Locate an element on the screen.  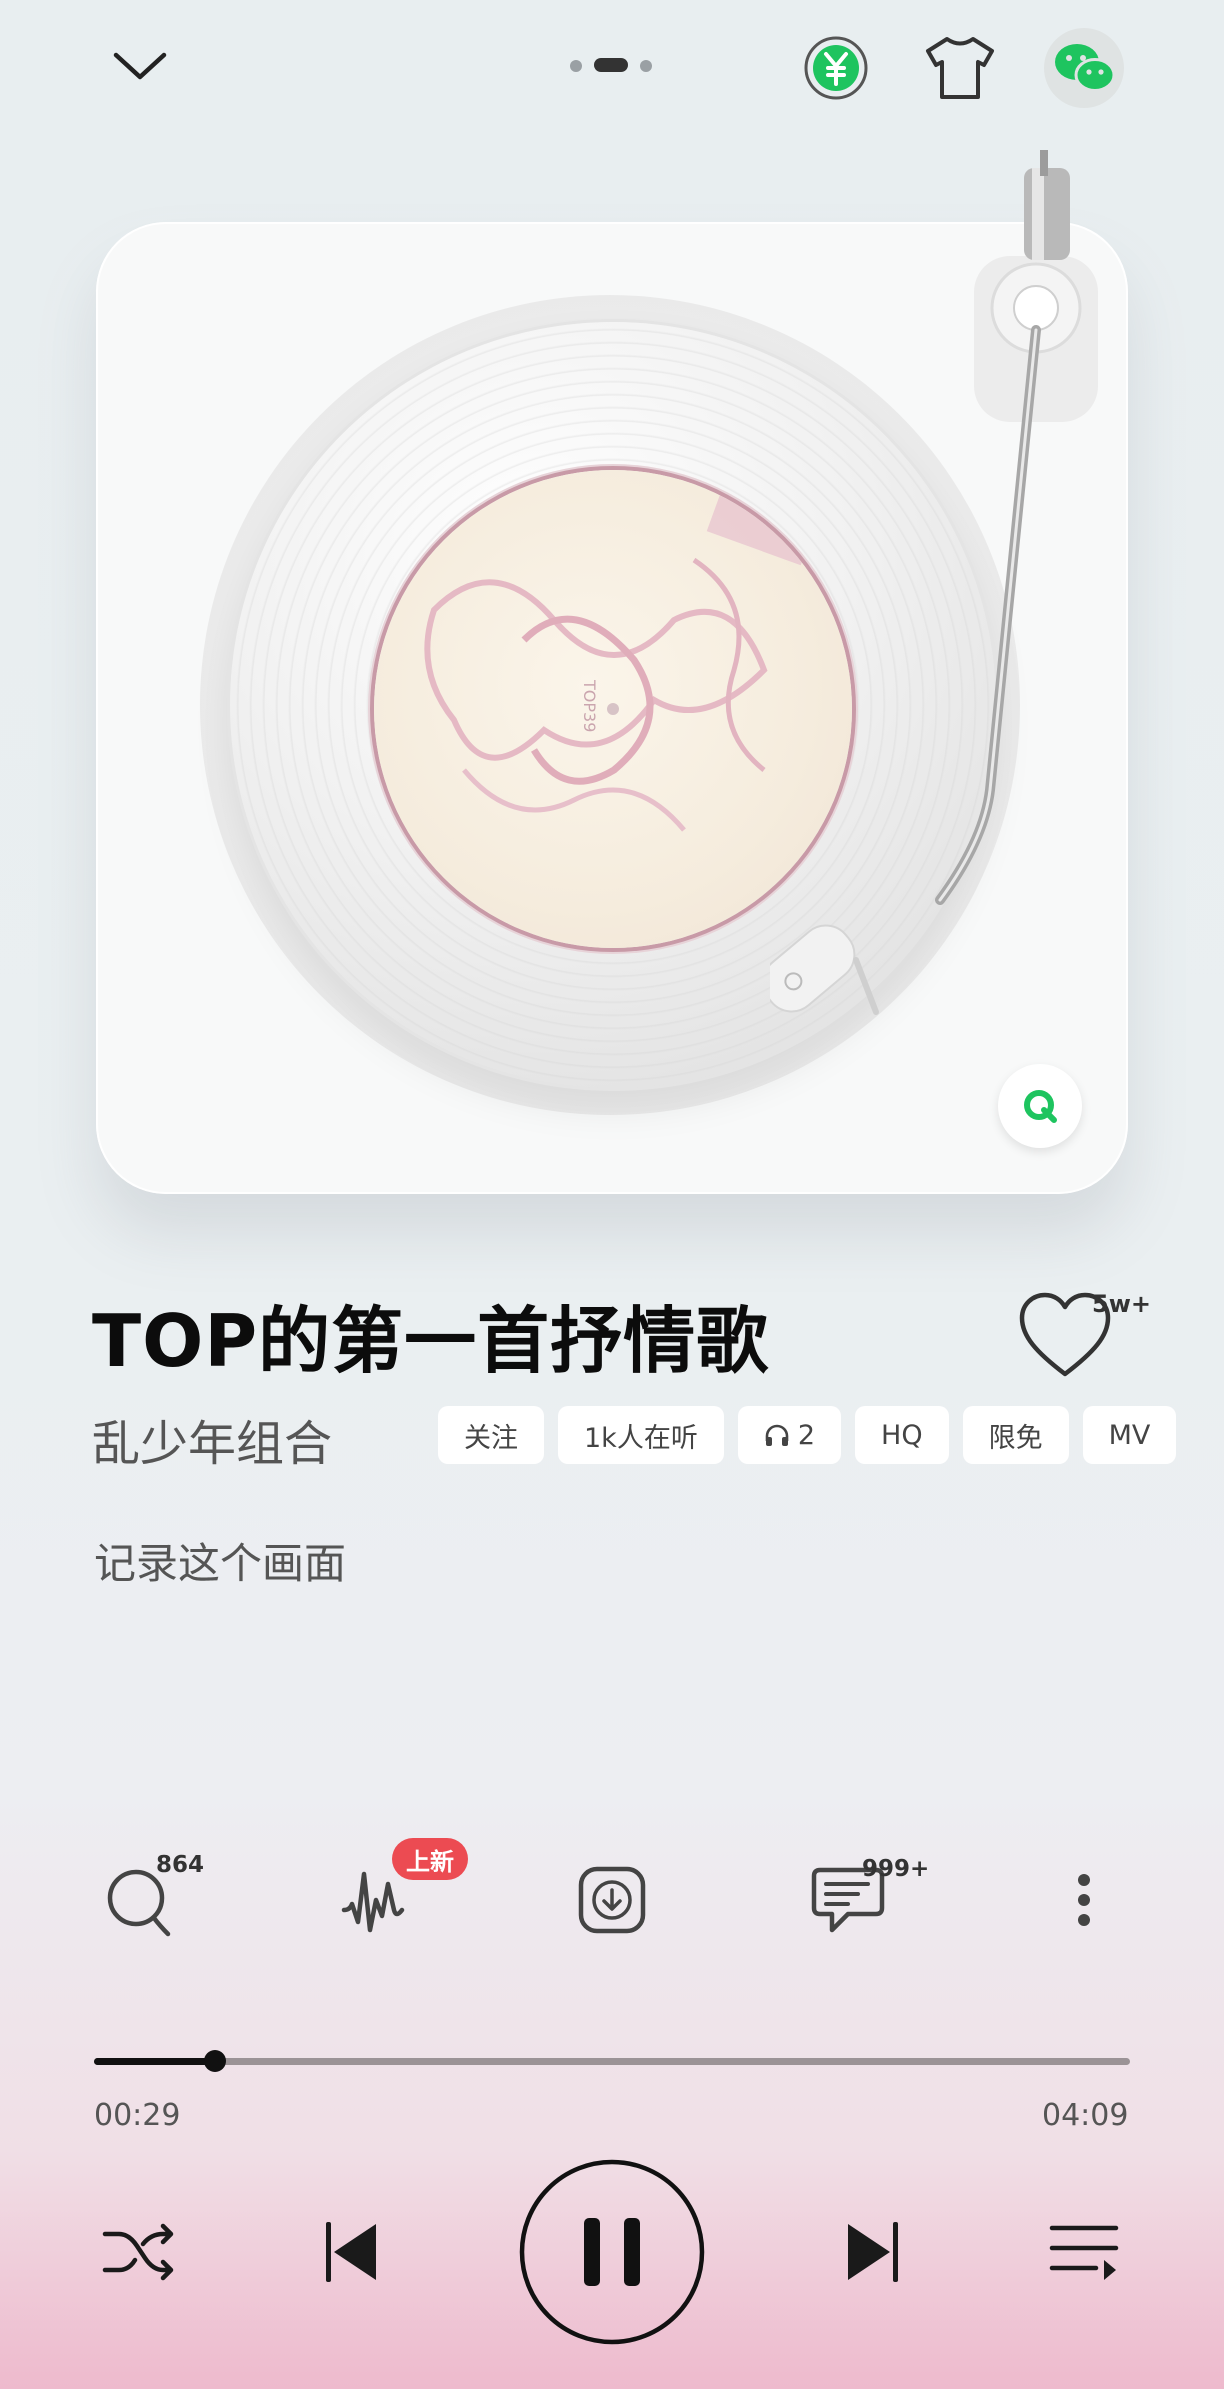
collapse-button is located at coordinates (140, 66).